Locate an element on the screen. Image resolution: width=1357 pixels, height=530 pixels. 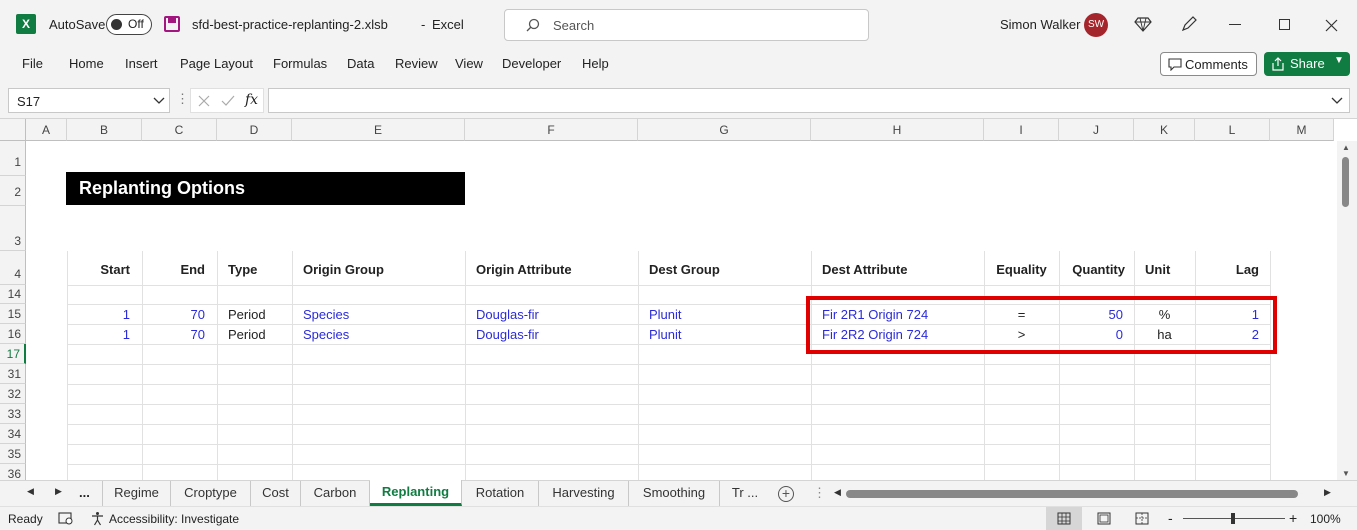
column-header-i: I is located at coordinates (1021, 130).